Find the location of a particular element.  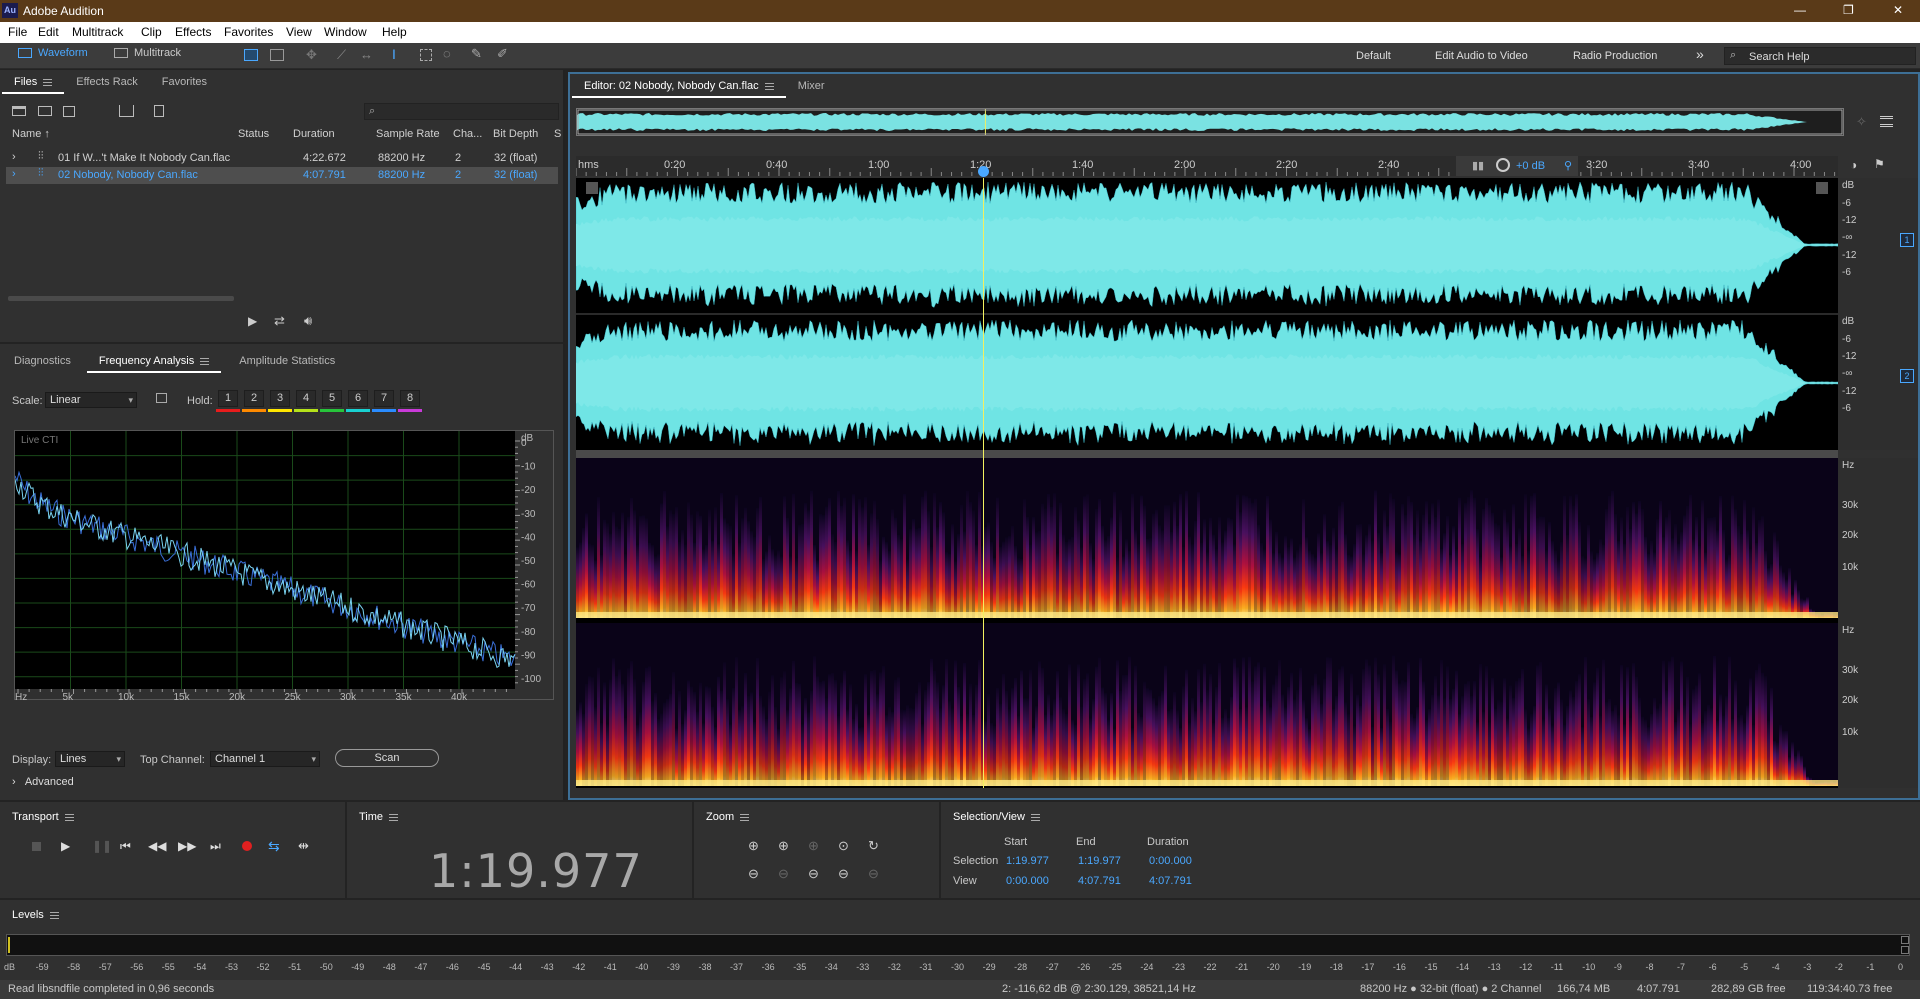

zoom-in-selection-icon: ⊕ is located at coordinates (813, 846).